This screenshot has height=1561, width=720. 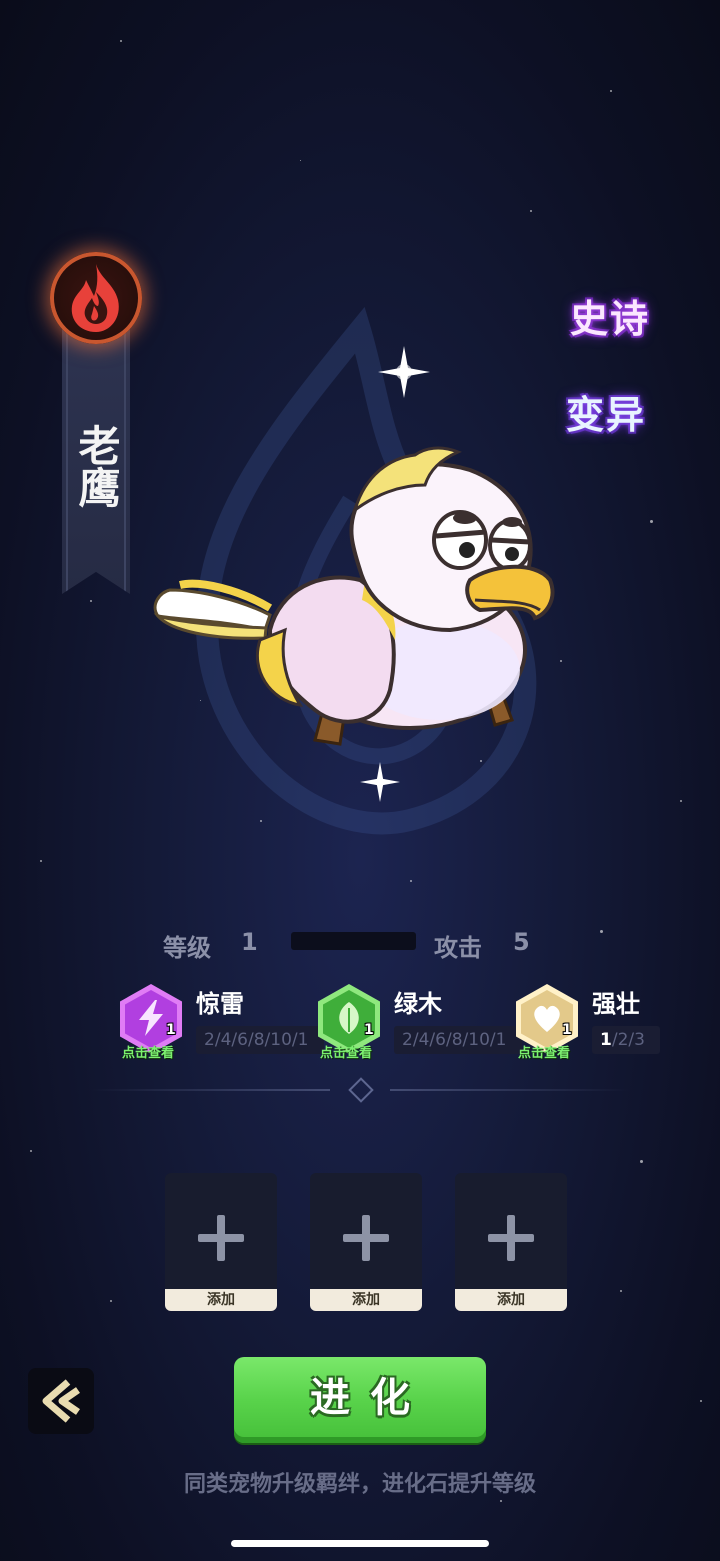 What do you see at coordinates (353, 941) in the screenshot?
I see `xp-progress-bar` at bounding box center [353, 941].